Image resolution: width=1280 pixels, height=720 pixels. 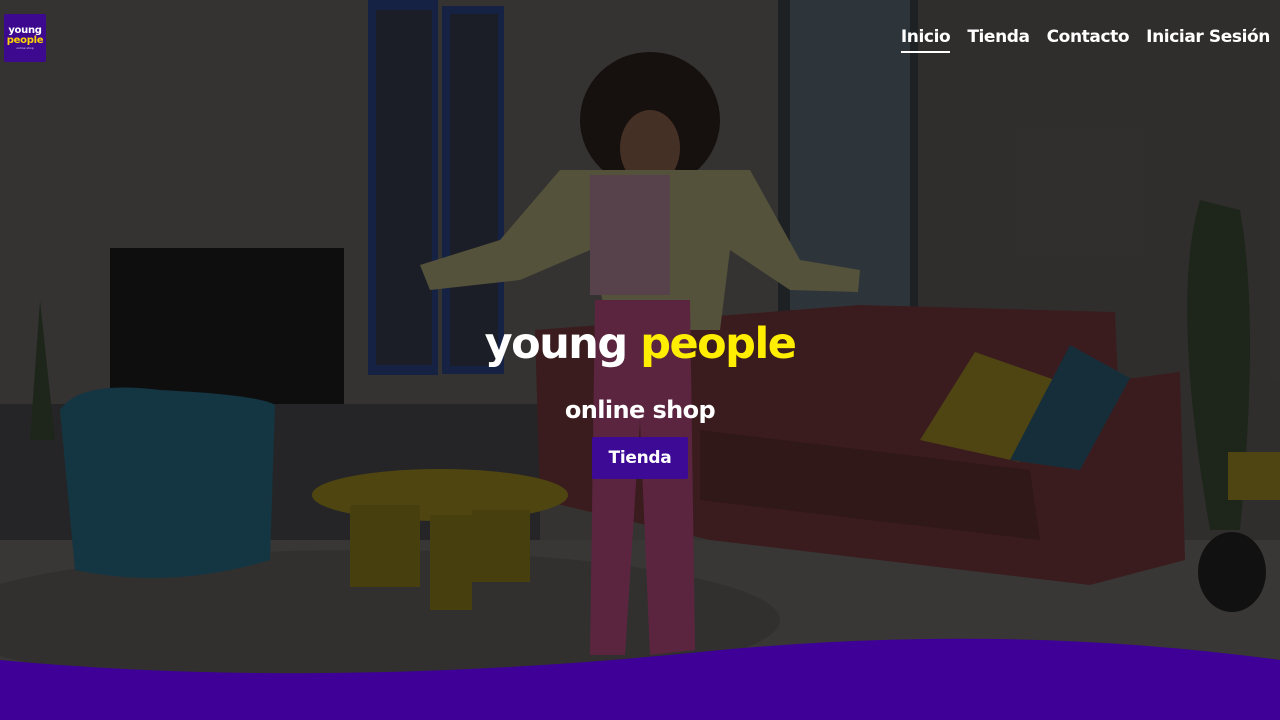 I want to click on brand-logo: young people online shop, so click(x=25, y=38).